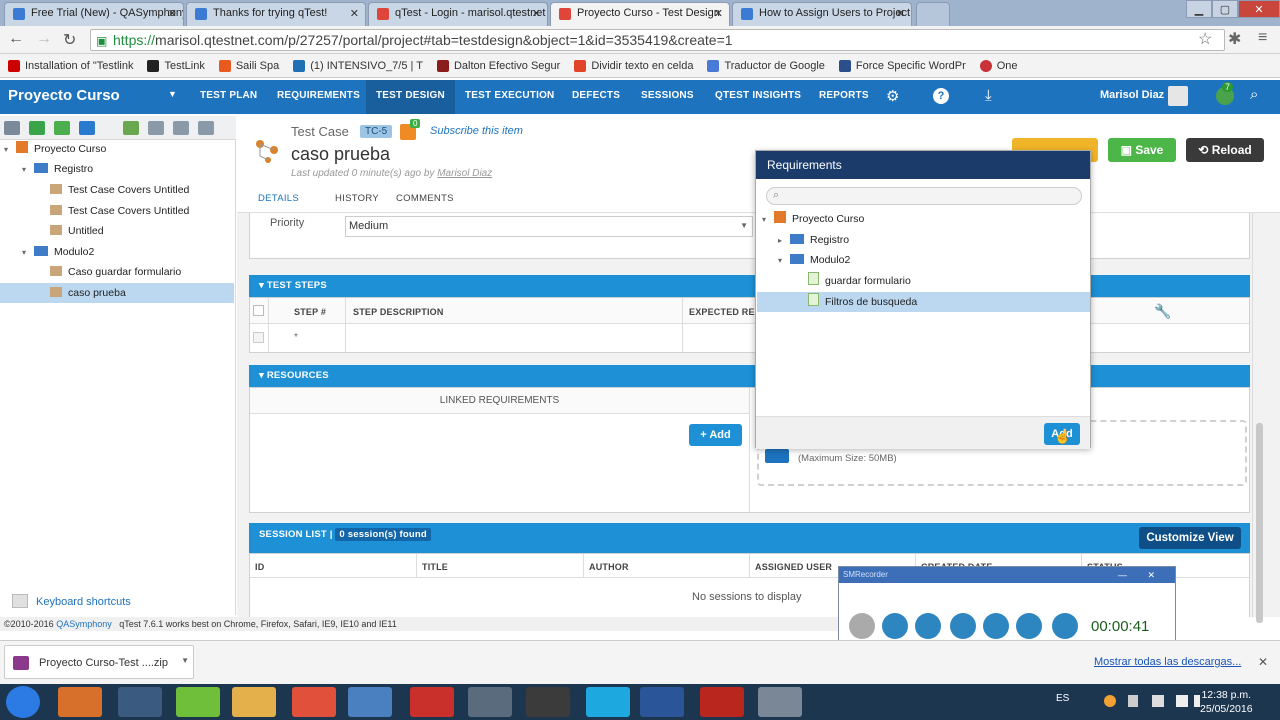 The width and height of the screenshot is (1280, 720). I want to click on reload-icon: ↻, so click(69, 40).